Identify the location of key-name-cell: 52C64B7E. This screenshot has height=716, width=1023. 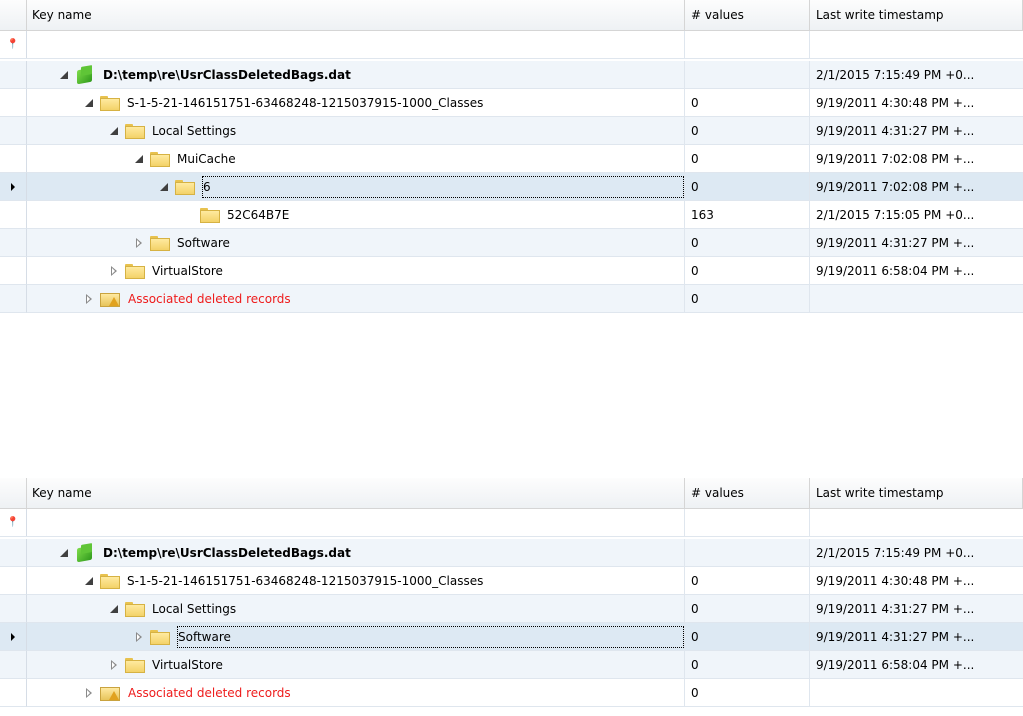
(356, 215).